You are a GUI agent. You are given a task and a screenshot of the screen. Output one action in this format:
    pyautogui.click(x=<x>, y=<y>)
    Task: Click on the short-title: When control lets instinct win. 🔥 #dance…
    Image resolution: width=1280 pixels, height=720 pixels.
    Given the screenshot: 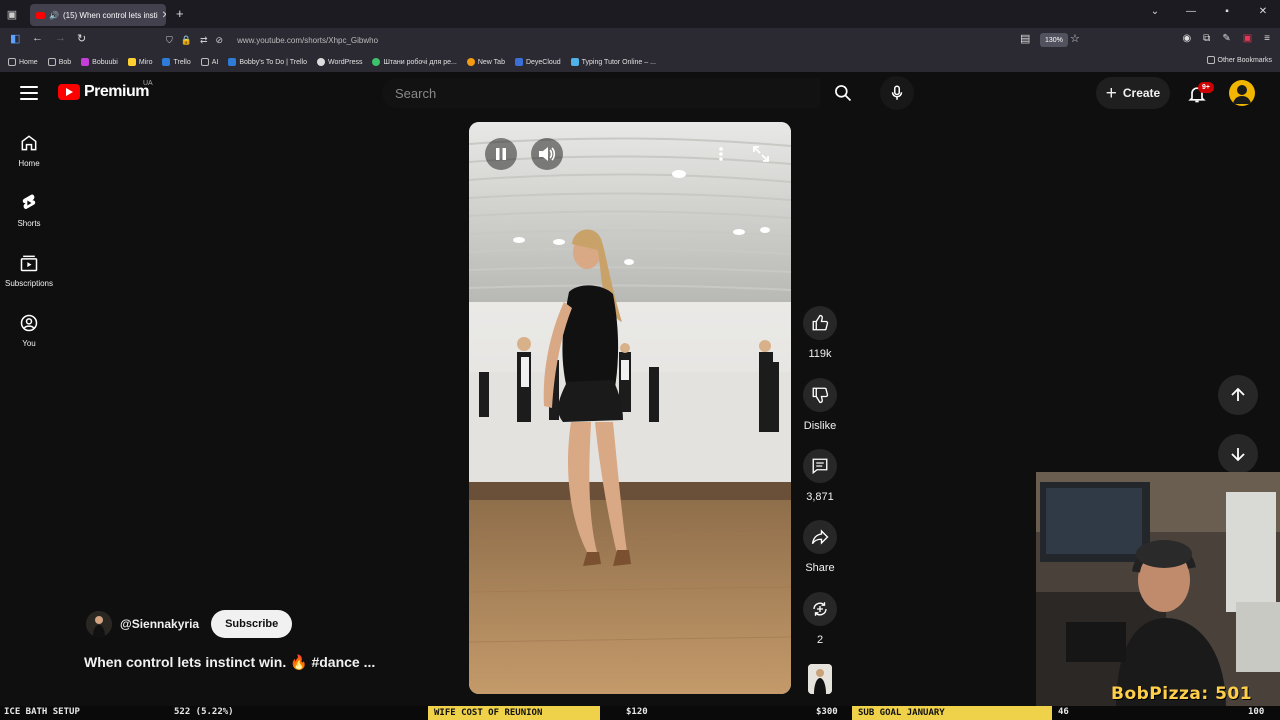 What is the action you would take?
    pyautogui.click(x=229, y=662)
    